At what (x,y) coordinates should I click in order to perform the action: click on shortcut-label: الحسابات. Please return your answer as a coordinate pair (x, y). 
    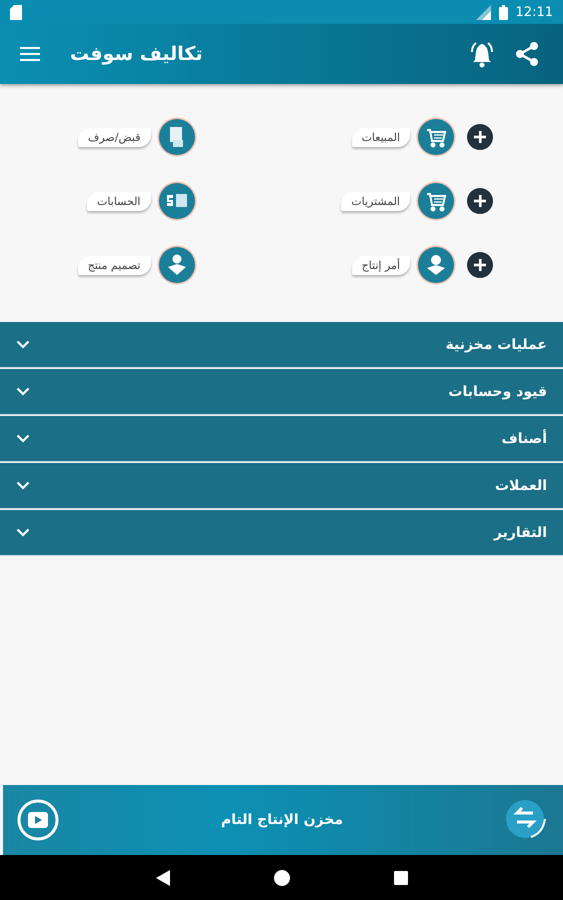
    Looking at the image, I should click on (118, 201).